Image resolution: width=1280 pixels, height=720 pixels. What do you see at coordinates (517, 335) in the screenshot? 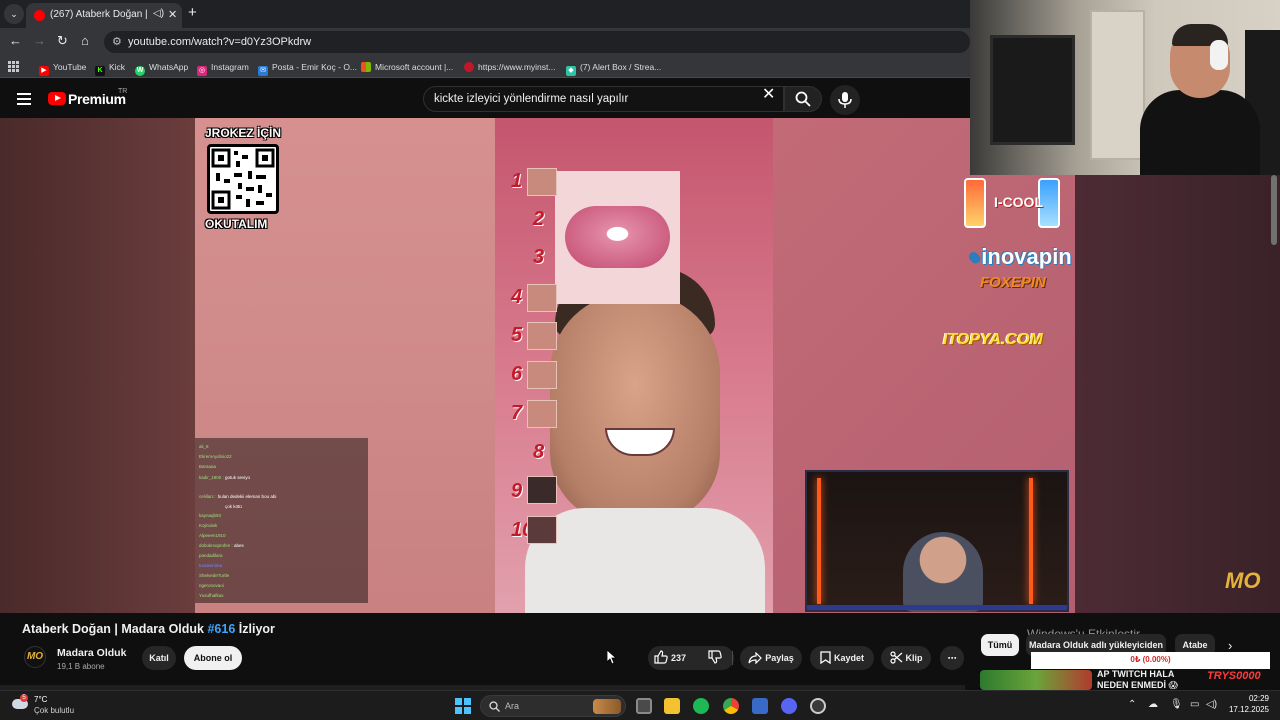
I see `rank-5: 5` at bounding box center [517, 335].